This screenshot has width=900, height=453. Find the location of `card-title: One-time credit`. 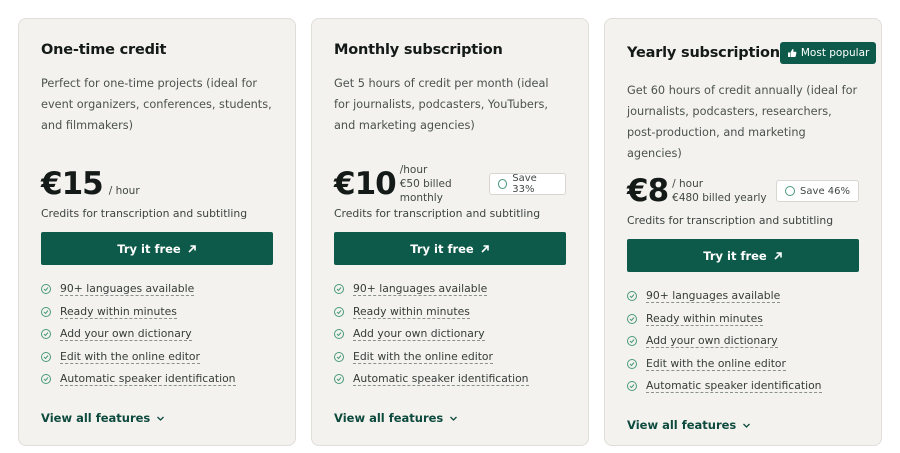

card-title: One-time credit is located at coordinates (104, 50).